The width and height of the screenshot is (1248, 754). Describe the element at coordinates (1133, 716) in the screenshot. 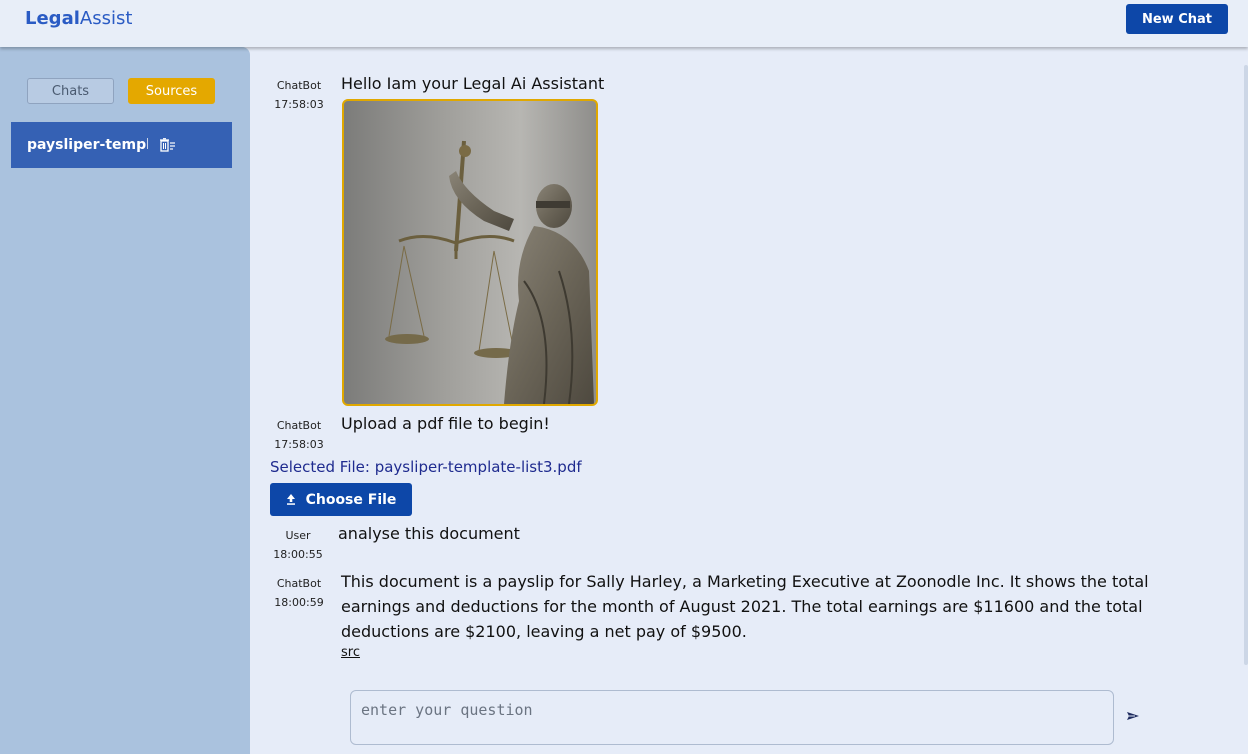

I see `send-icon` at that location.